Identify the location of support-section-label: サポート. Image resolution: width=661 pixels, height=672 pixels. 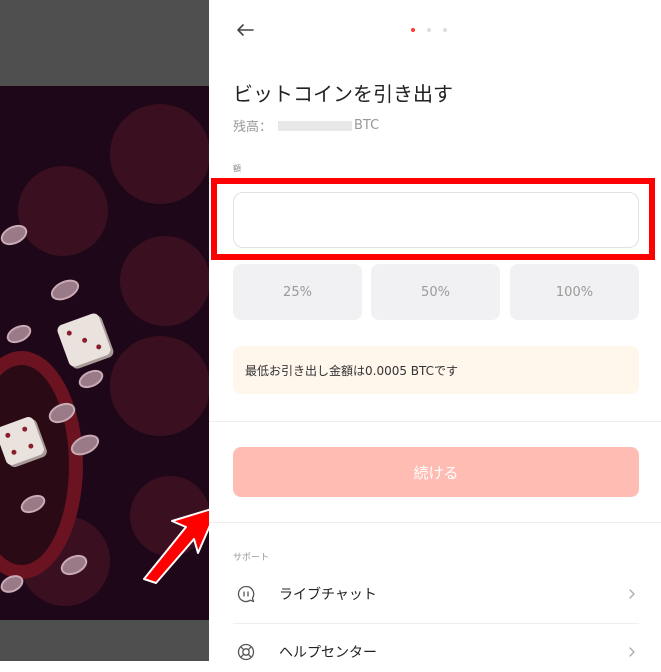
(251, 558).